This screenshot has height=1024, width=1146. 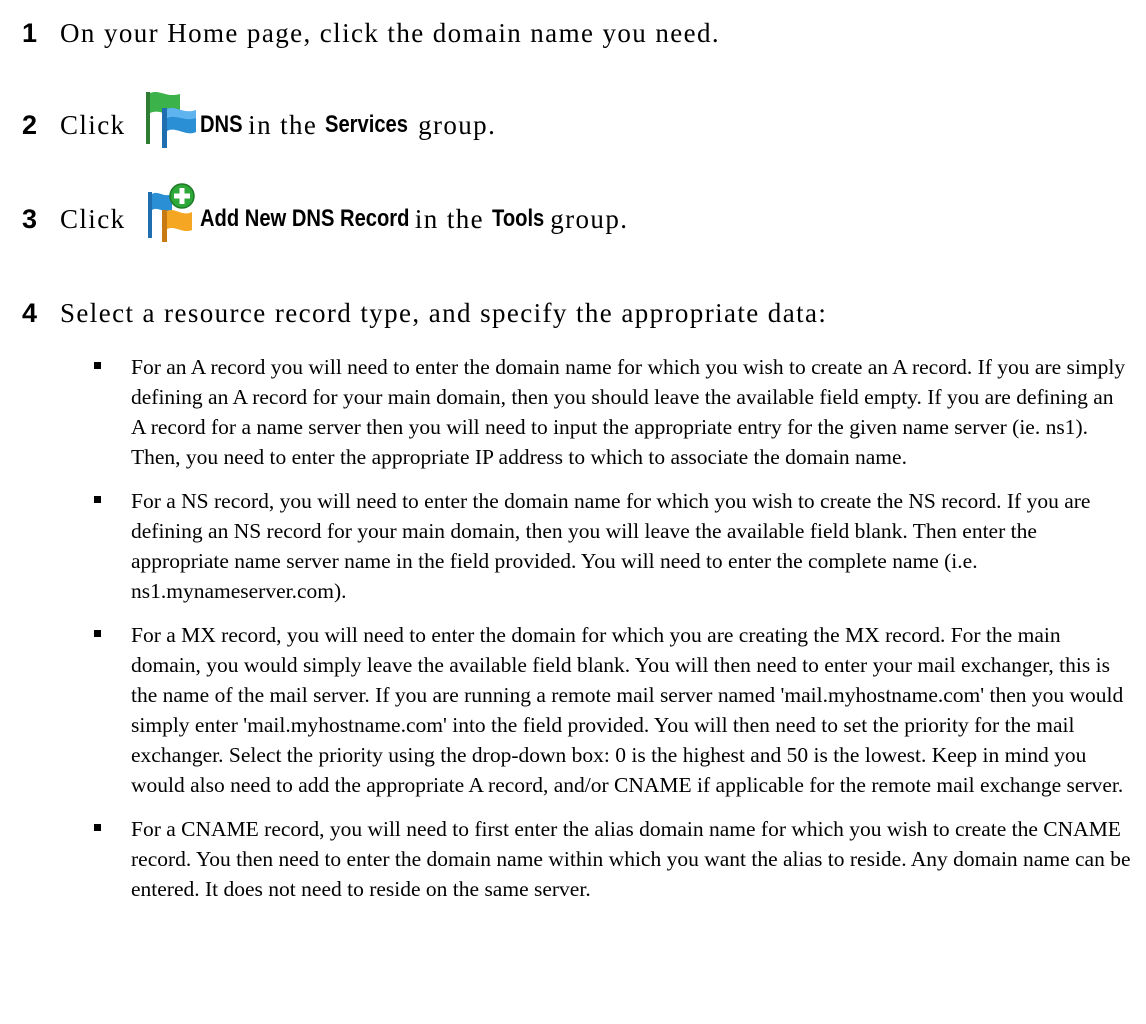 I want to click on add-dns-record-icon, so click(x=167, y=213).